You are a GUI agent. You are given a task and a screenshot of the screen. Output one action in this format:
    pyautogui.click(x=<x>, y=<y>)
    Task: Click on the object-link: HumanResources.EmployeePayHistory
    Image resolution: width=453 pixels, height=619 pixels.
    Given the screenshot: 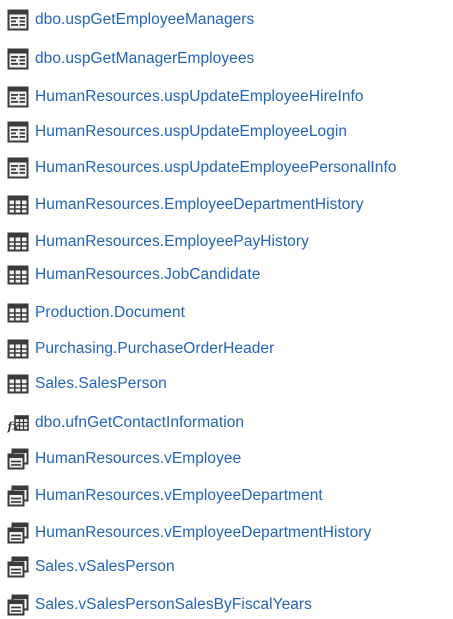 What is the action you would take?
    pyautogui.click(x=172, y=242)
    